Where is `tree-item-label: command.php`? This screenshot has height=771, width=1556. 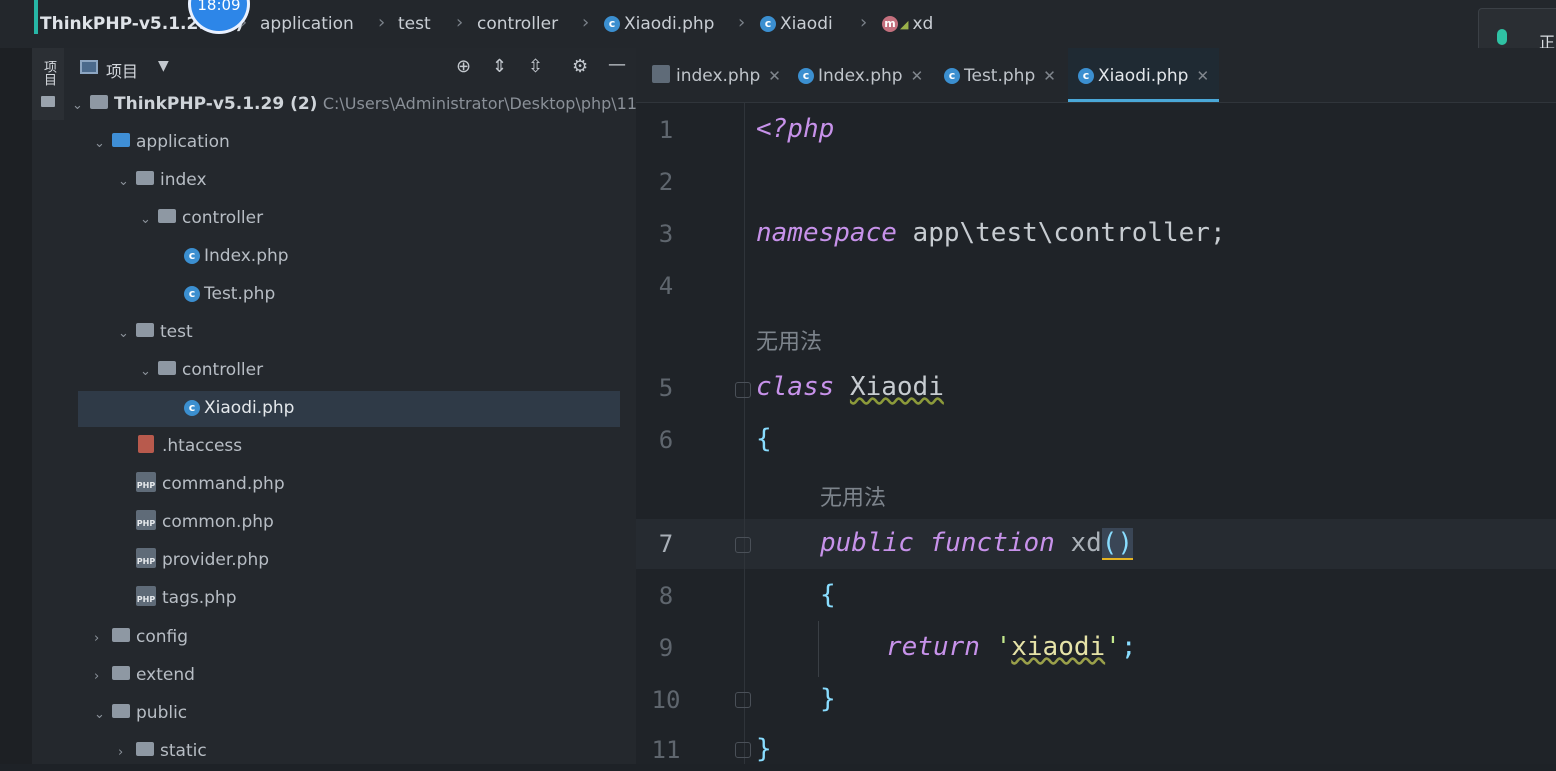 tree-item-label: command.php is located at coordinates (223, 484).